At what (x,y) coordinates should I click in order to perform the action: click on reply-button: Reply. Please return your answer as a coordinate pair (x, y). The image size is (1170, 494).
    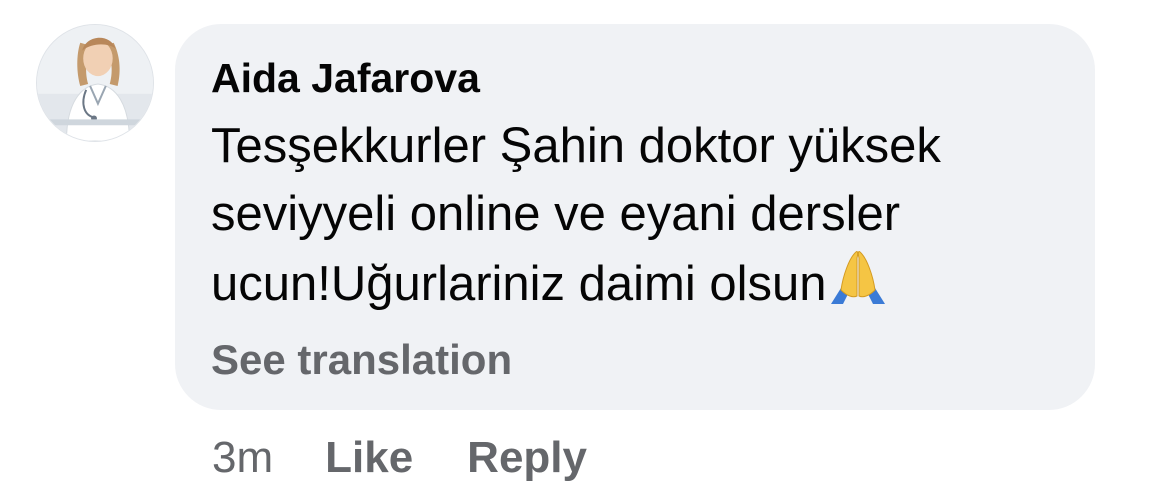
    Looking at the image, I should click on (527, 458).